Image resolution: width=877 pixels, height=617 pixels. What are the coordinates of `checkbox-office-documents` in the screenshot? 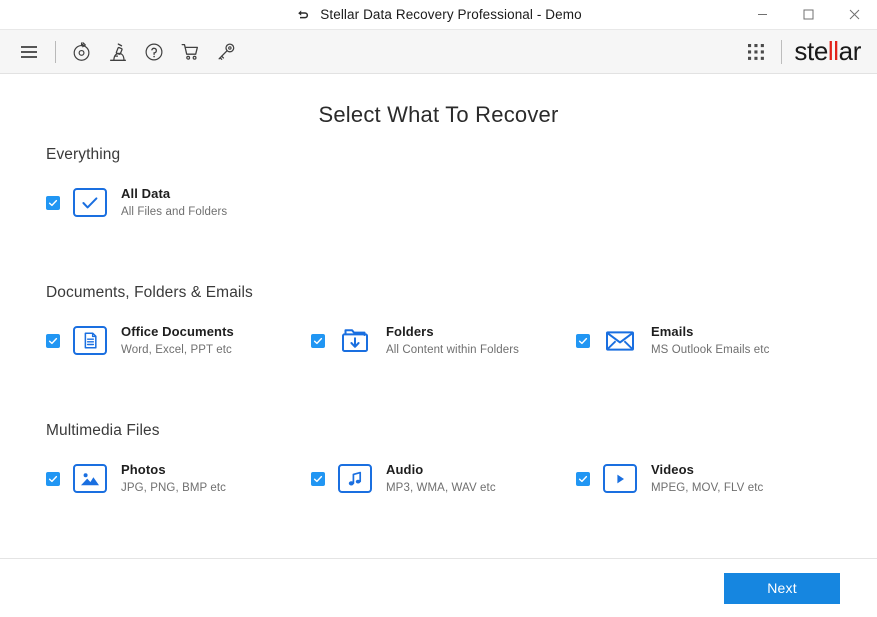 It's located at (53, 340).